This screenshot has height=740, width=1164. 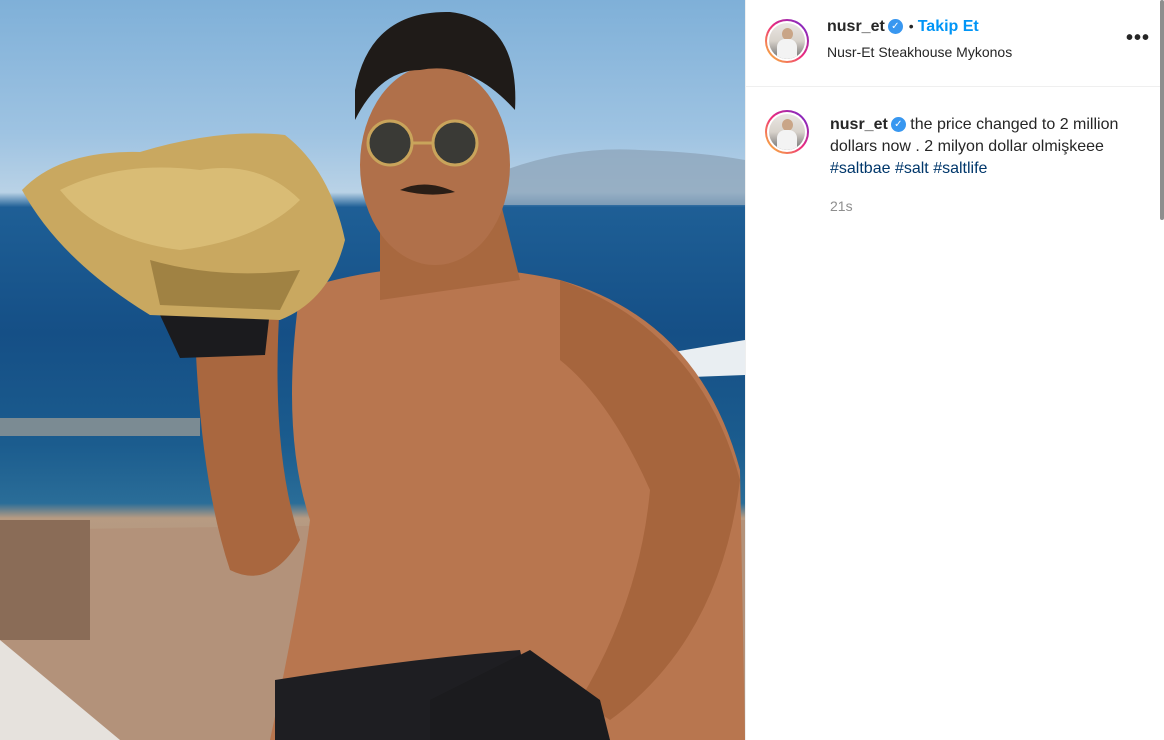 What do you see at coordinates (919, 52) in the screenshot?
I see `post-location: Nusr-Et Steakhouse Mykonos` at bounding box center [919, 52].